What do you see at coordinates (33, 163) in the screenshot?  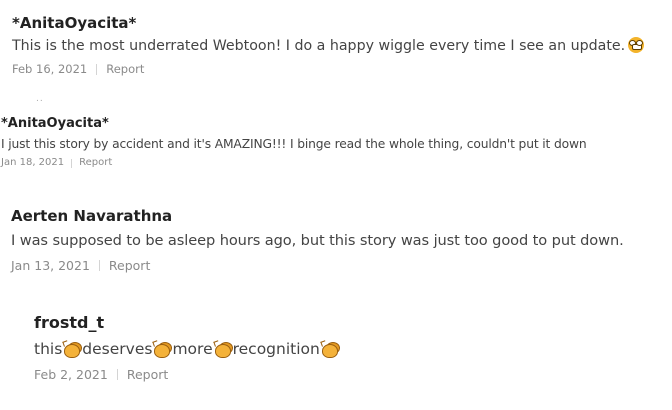 I see `comment-date: Jan 18, 2021` at bounding box center [33, 163].